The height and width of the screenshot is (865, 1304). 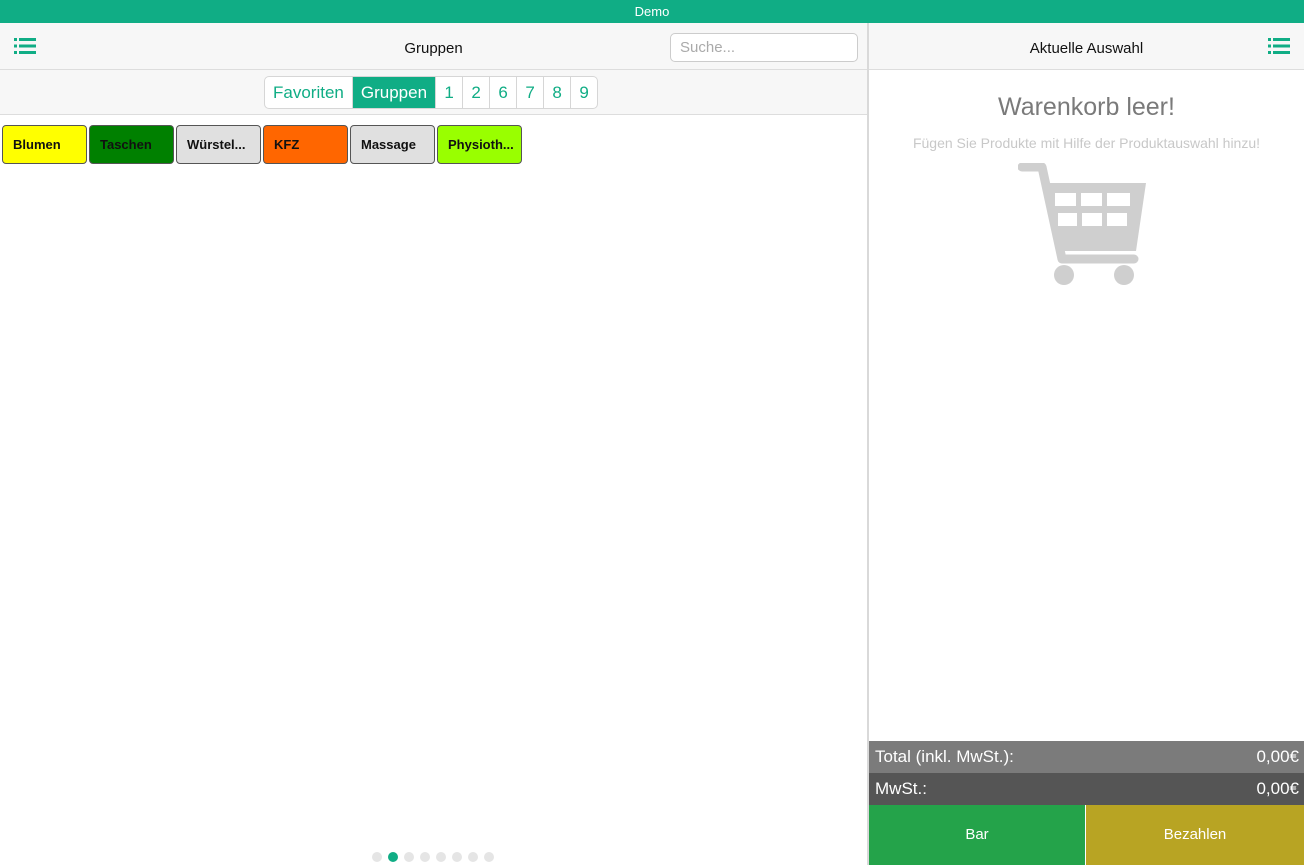 I want to click on pay-button: Bezahlen, so click(x=1195, y=835).